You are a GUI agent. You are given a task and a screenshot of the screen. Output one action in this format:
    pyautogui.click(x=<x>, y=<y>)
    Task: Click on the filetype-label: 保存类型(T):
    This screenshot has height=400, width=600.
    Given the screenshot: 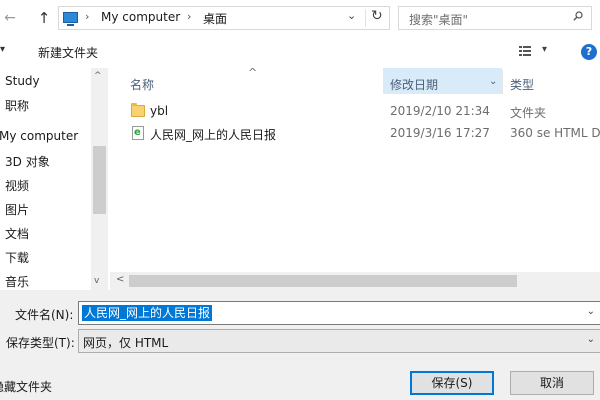 What is the action you would take?
    pyautogui.click(x=40, y=343)
    